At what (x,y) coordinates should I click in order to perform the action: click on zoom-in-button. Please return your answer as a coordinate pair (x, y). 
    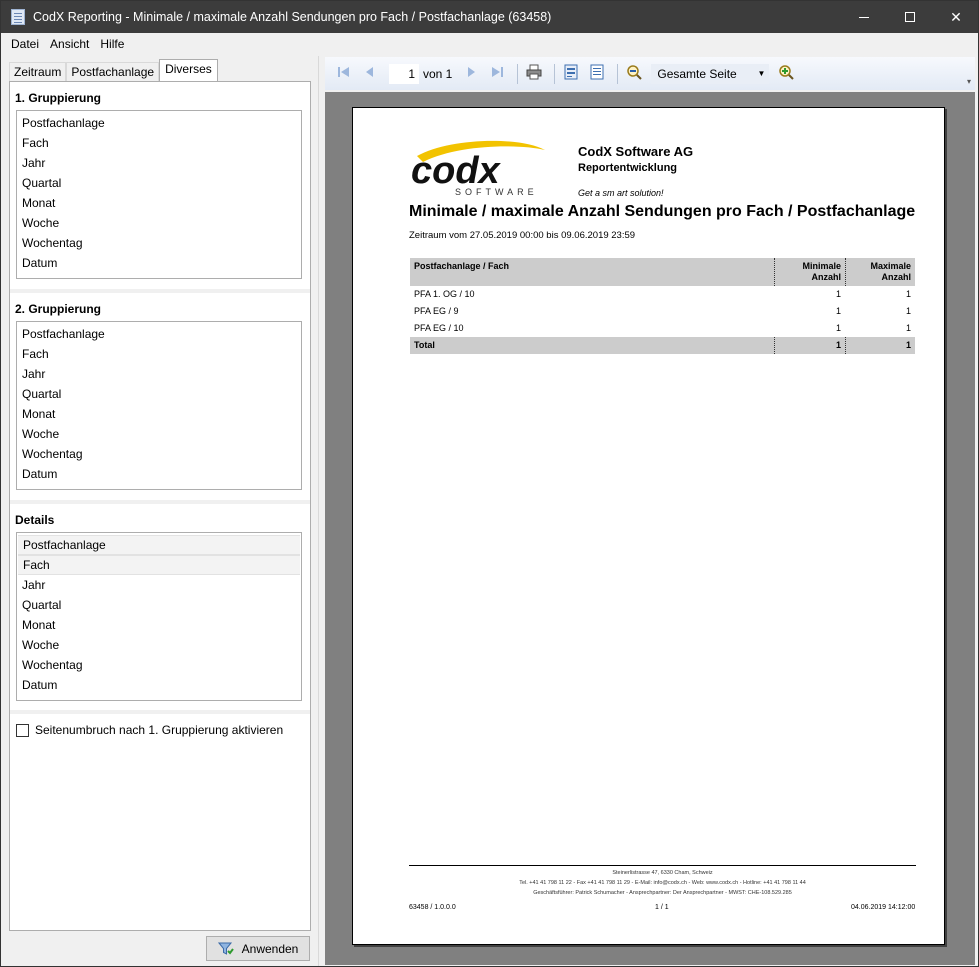
    Looking at the image, I should click on (786, 74).